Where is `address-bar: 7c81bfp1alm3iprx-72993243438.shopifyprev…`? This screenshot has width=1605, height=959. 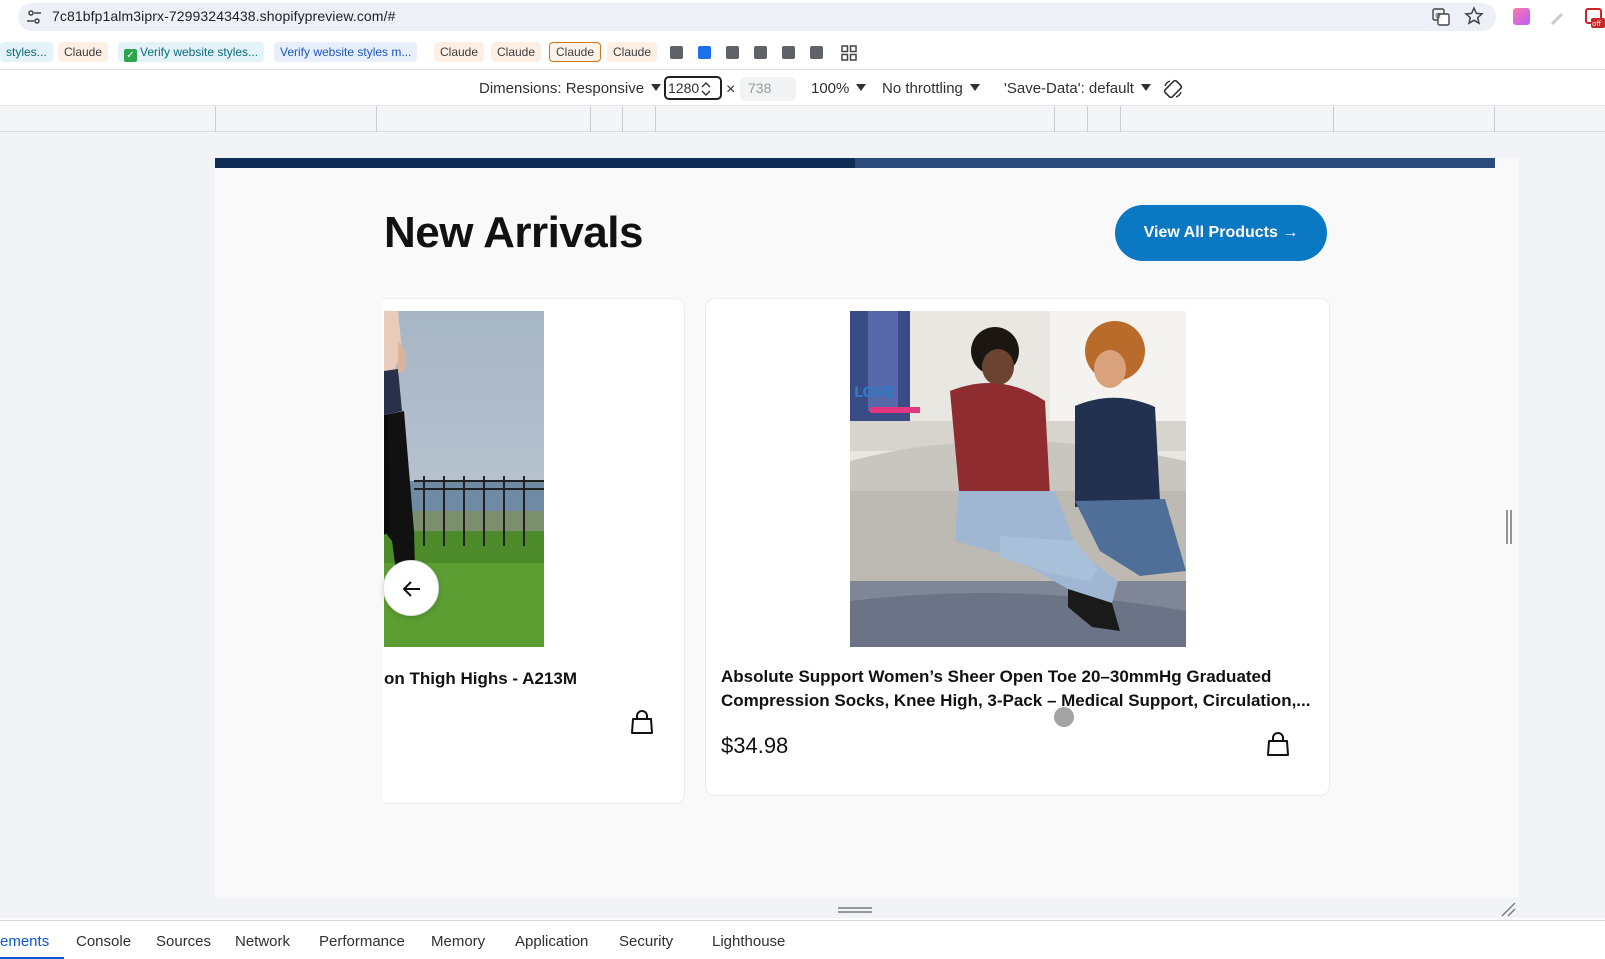
address-bar: 7c81bfp1alm3iprx-72993243438.shopifyprev… is located at coordinates (802, 17).